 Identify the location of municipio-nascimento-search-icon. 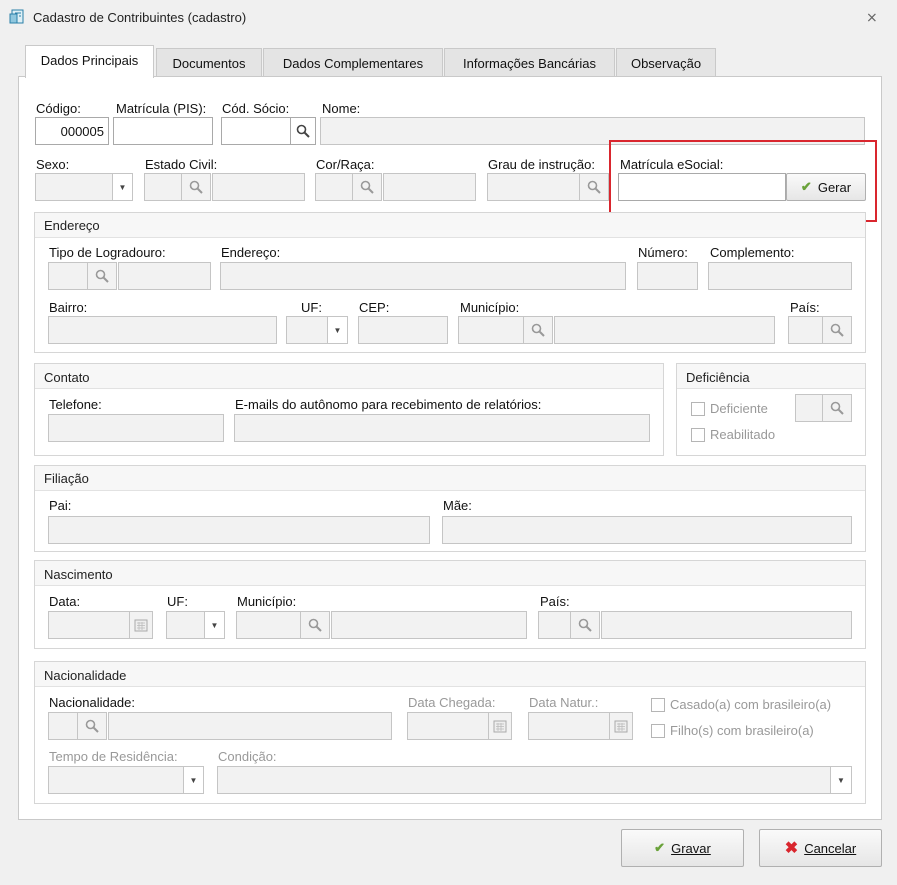
(315, 625).